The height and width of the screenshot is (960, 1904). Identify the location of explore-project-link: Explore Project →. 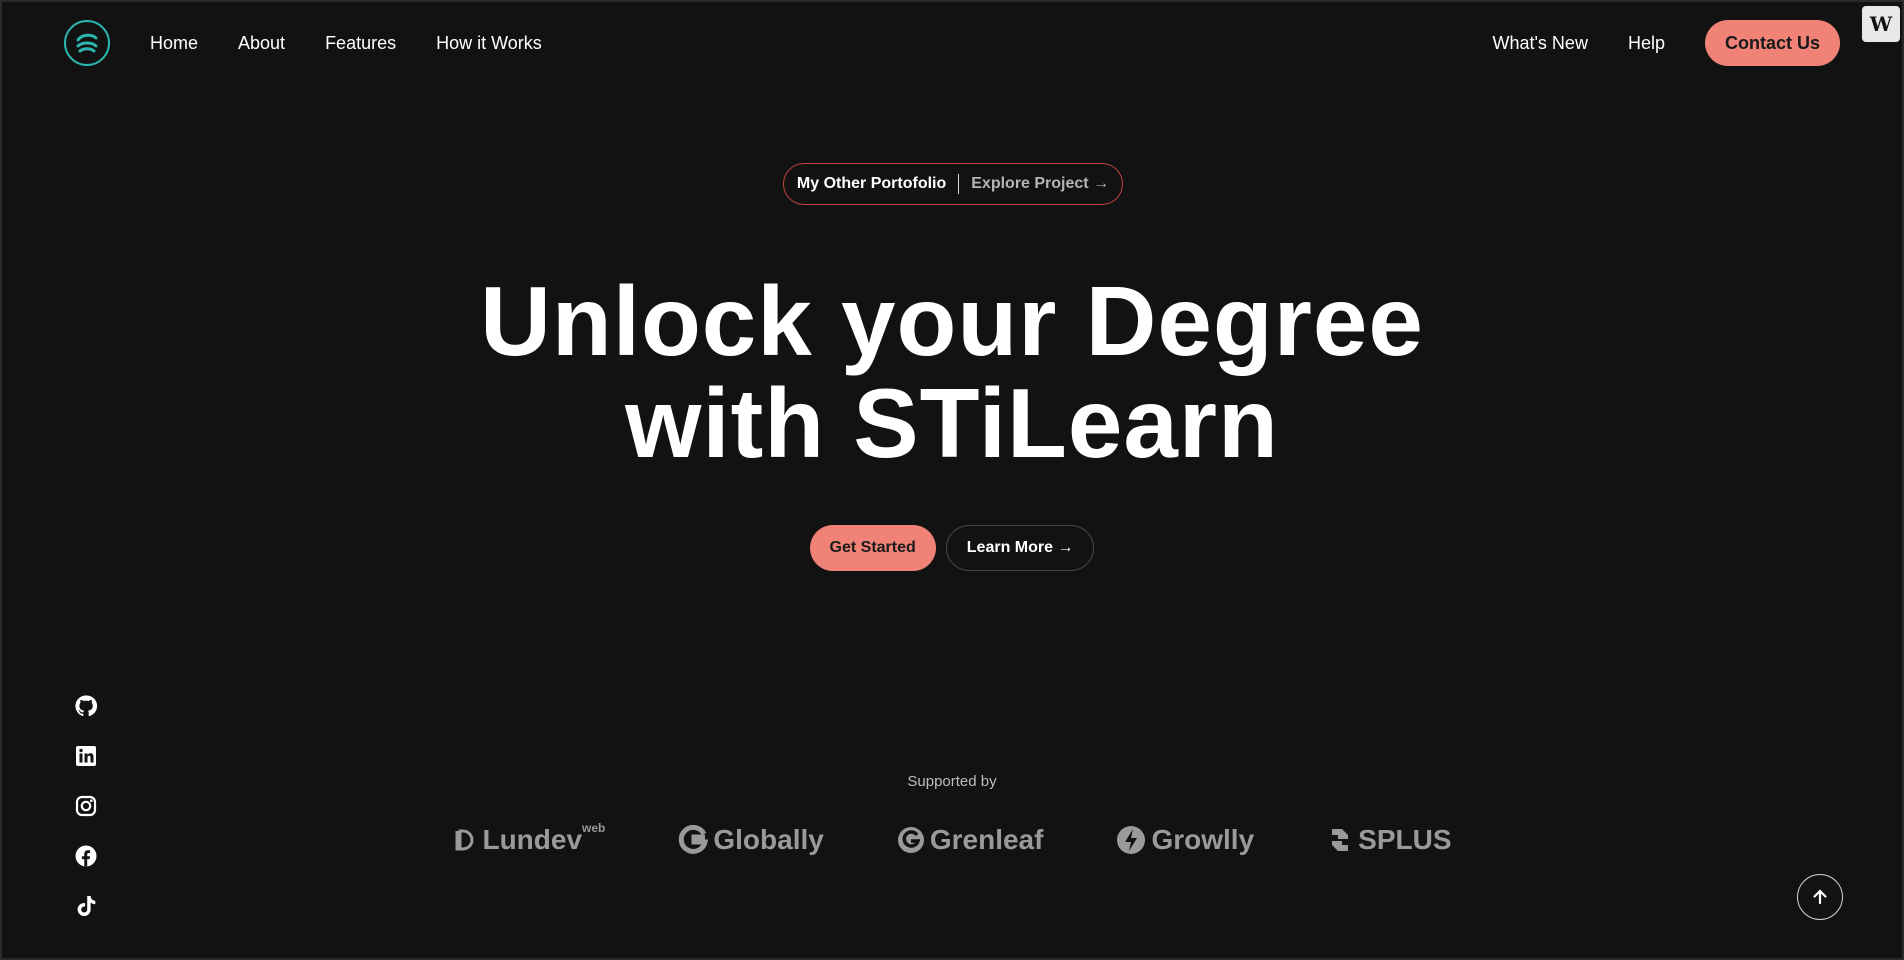
(1040, 184).